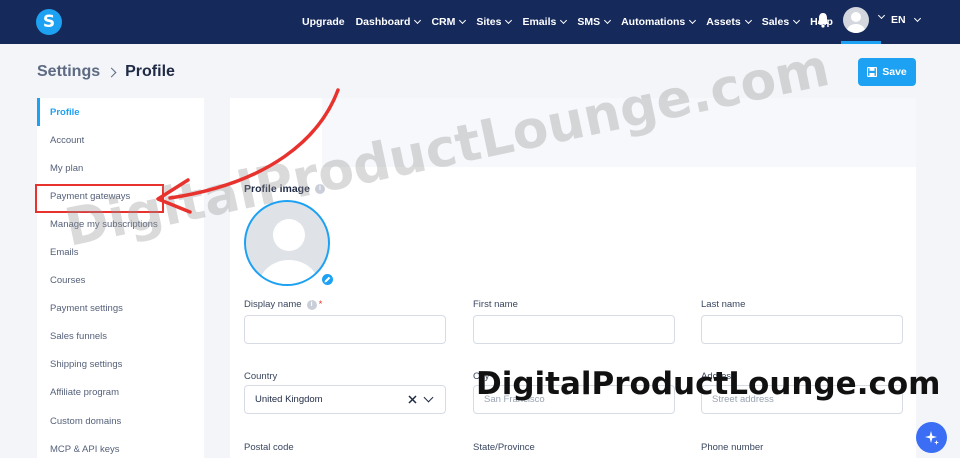 The height and width of the screenshot is (458, 960). What do you see at coordinates (775, 22) in the screenshot?
I see `nav-sales-label: Sales` at bounding box center [775, 22].